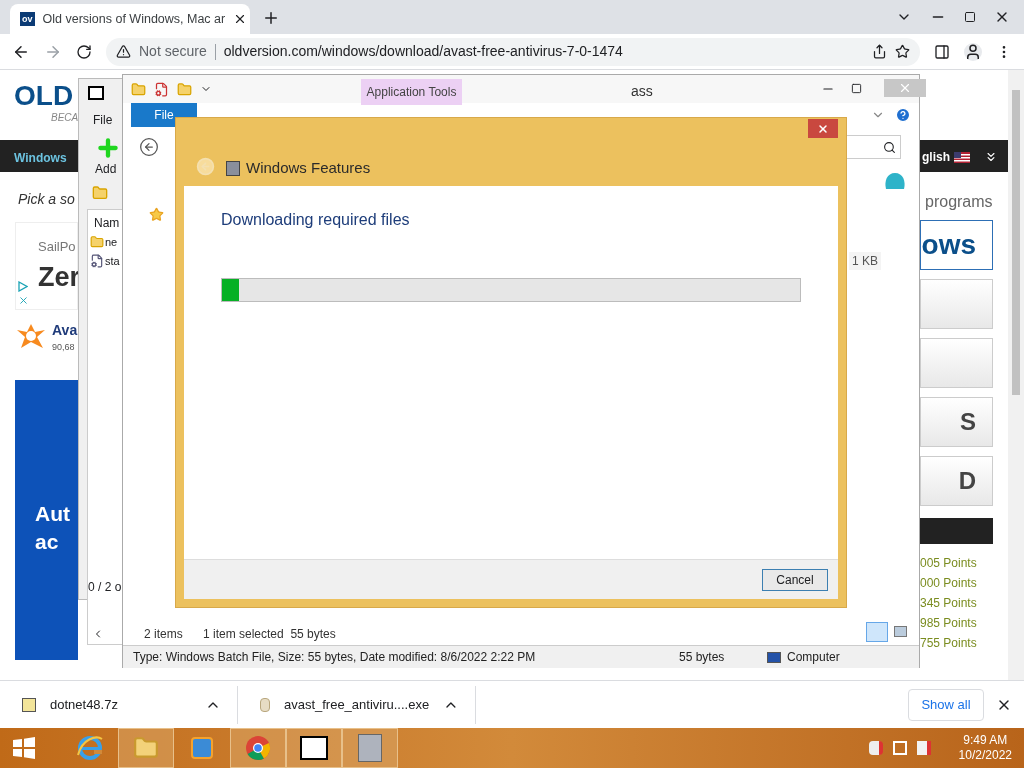 Image resolution: width=1024 pixels, height=768 pixels. I want to click on close-icon, so click(823, 128).